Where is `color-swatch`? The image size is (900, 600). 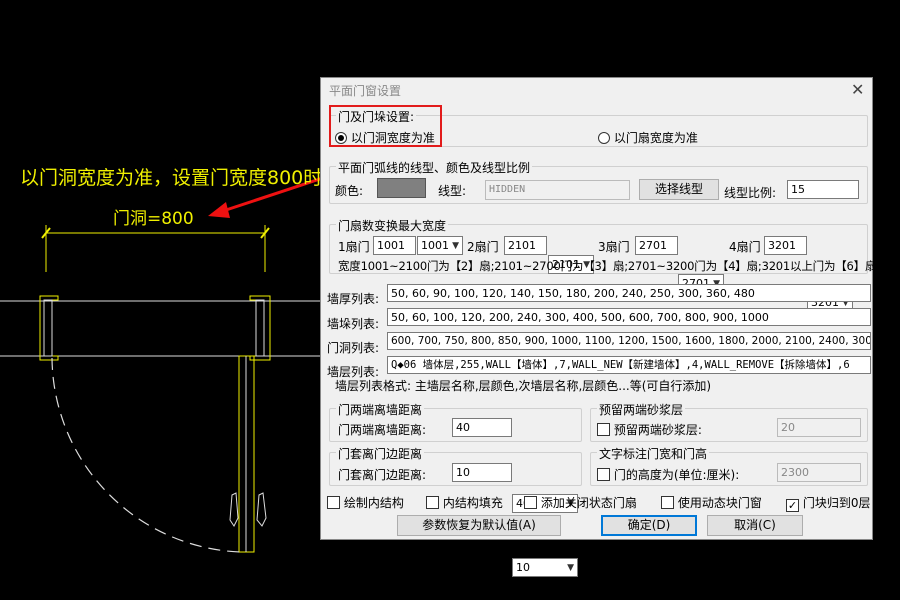
color-swatch is located at coordinates (401, 188).